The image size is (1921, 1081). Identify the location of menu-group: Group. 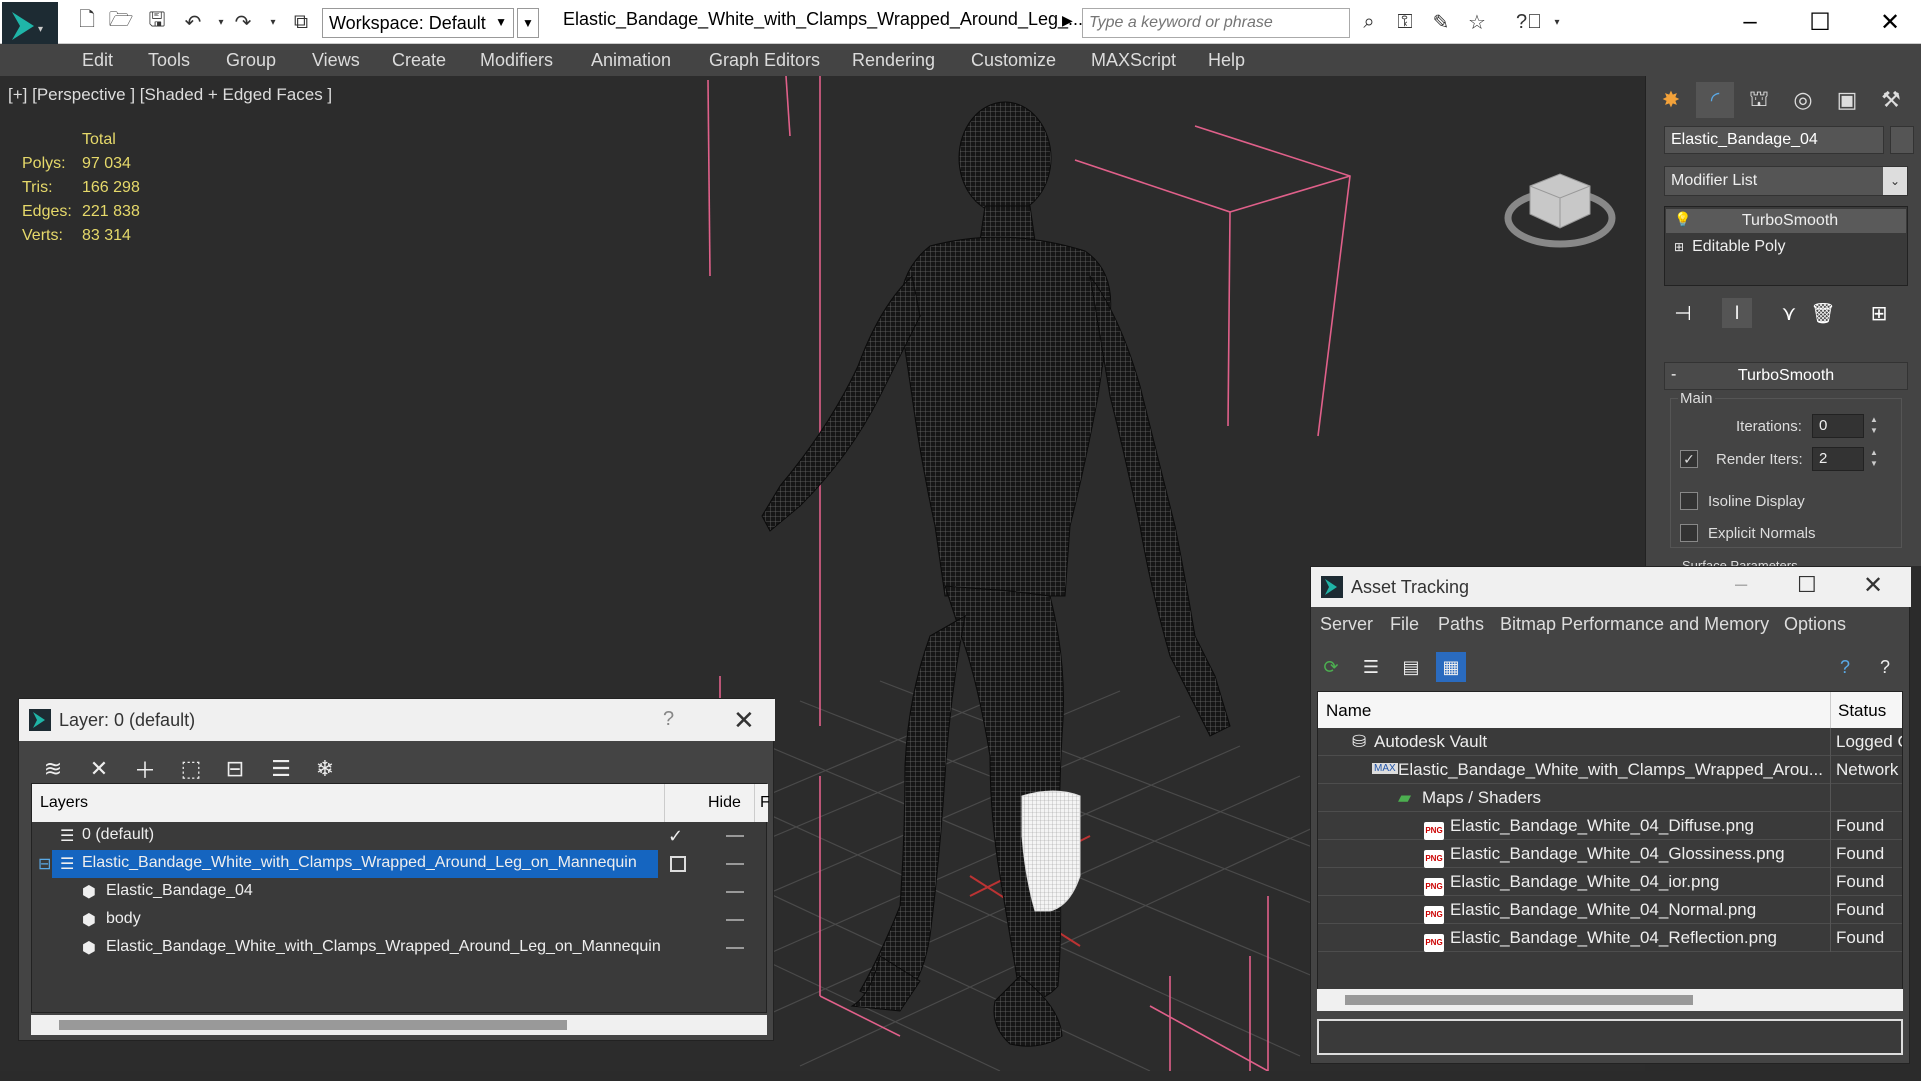
(251, 60).